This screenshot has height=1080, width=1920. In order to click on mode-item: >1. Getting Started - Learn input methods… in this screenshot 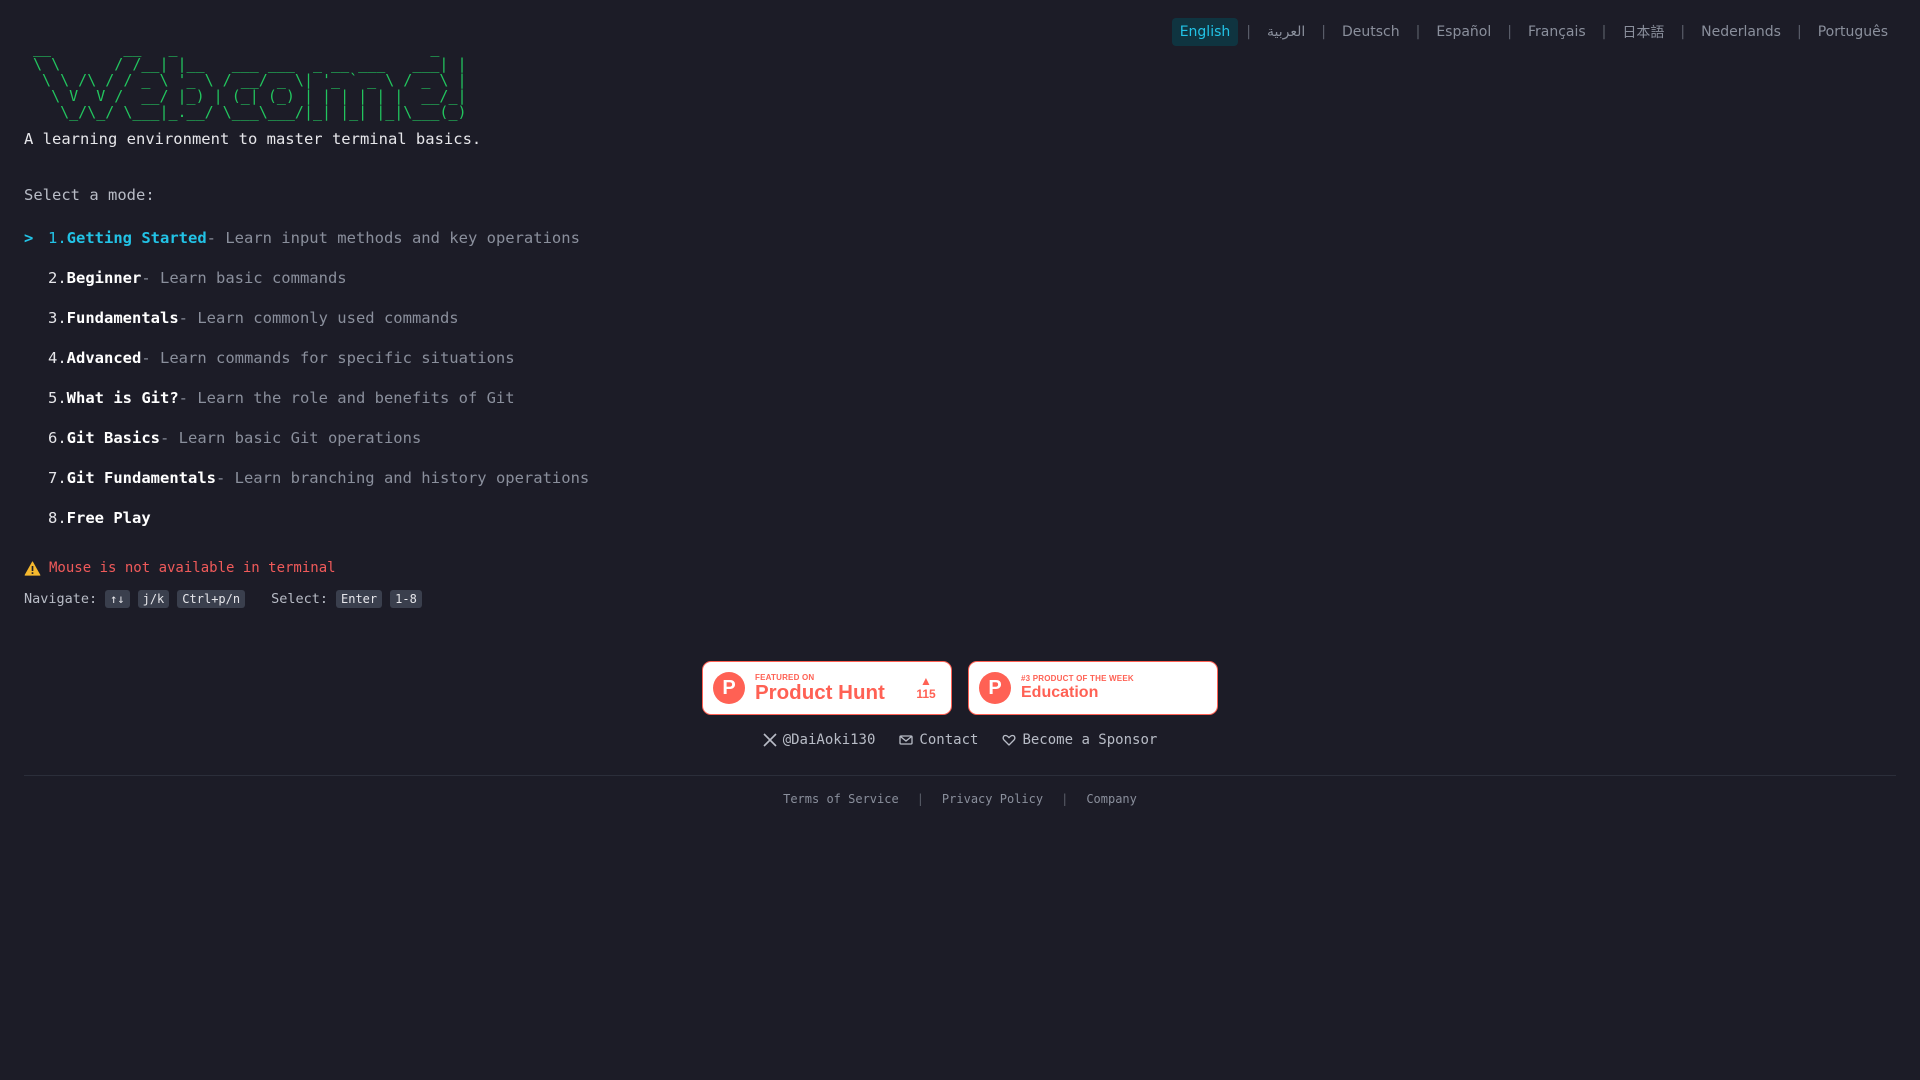, I will do `click(474, 248)`.